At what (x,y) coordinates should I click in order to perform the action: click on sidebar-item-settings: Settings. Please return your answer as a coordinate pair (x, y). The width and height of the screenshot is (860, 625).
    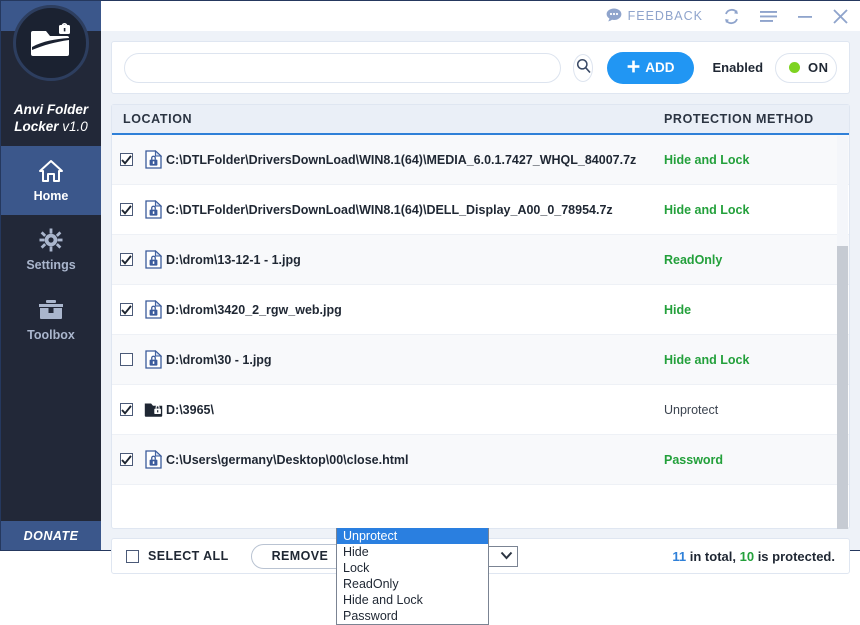
    Looking at the image, I should click on (51, 249).